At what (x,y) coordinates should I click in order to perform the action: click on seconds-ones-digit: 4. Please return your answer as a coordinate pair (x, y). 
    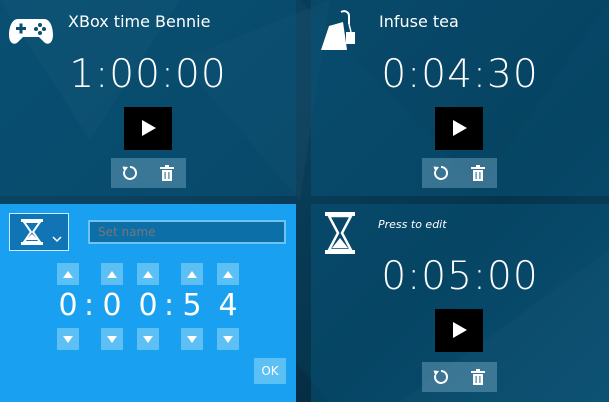
    Looking at the image, I should click on (228, 305).